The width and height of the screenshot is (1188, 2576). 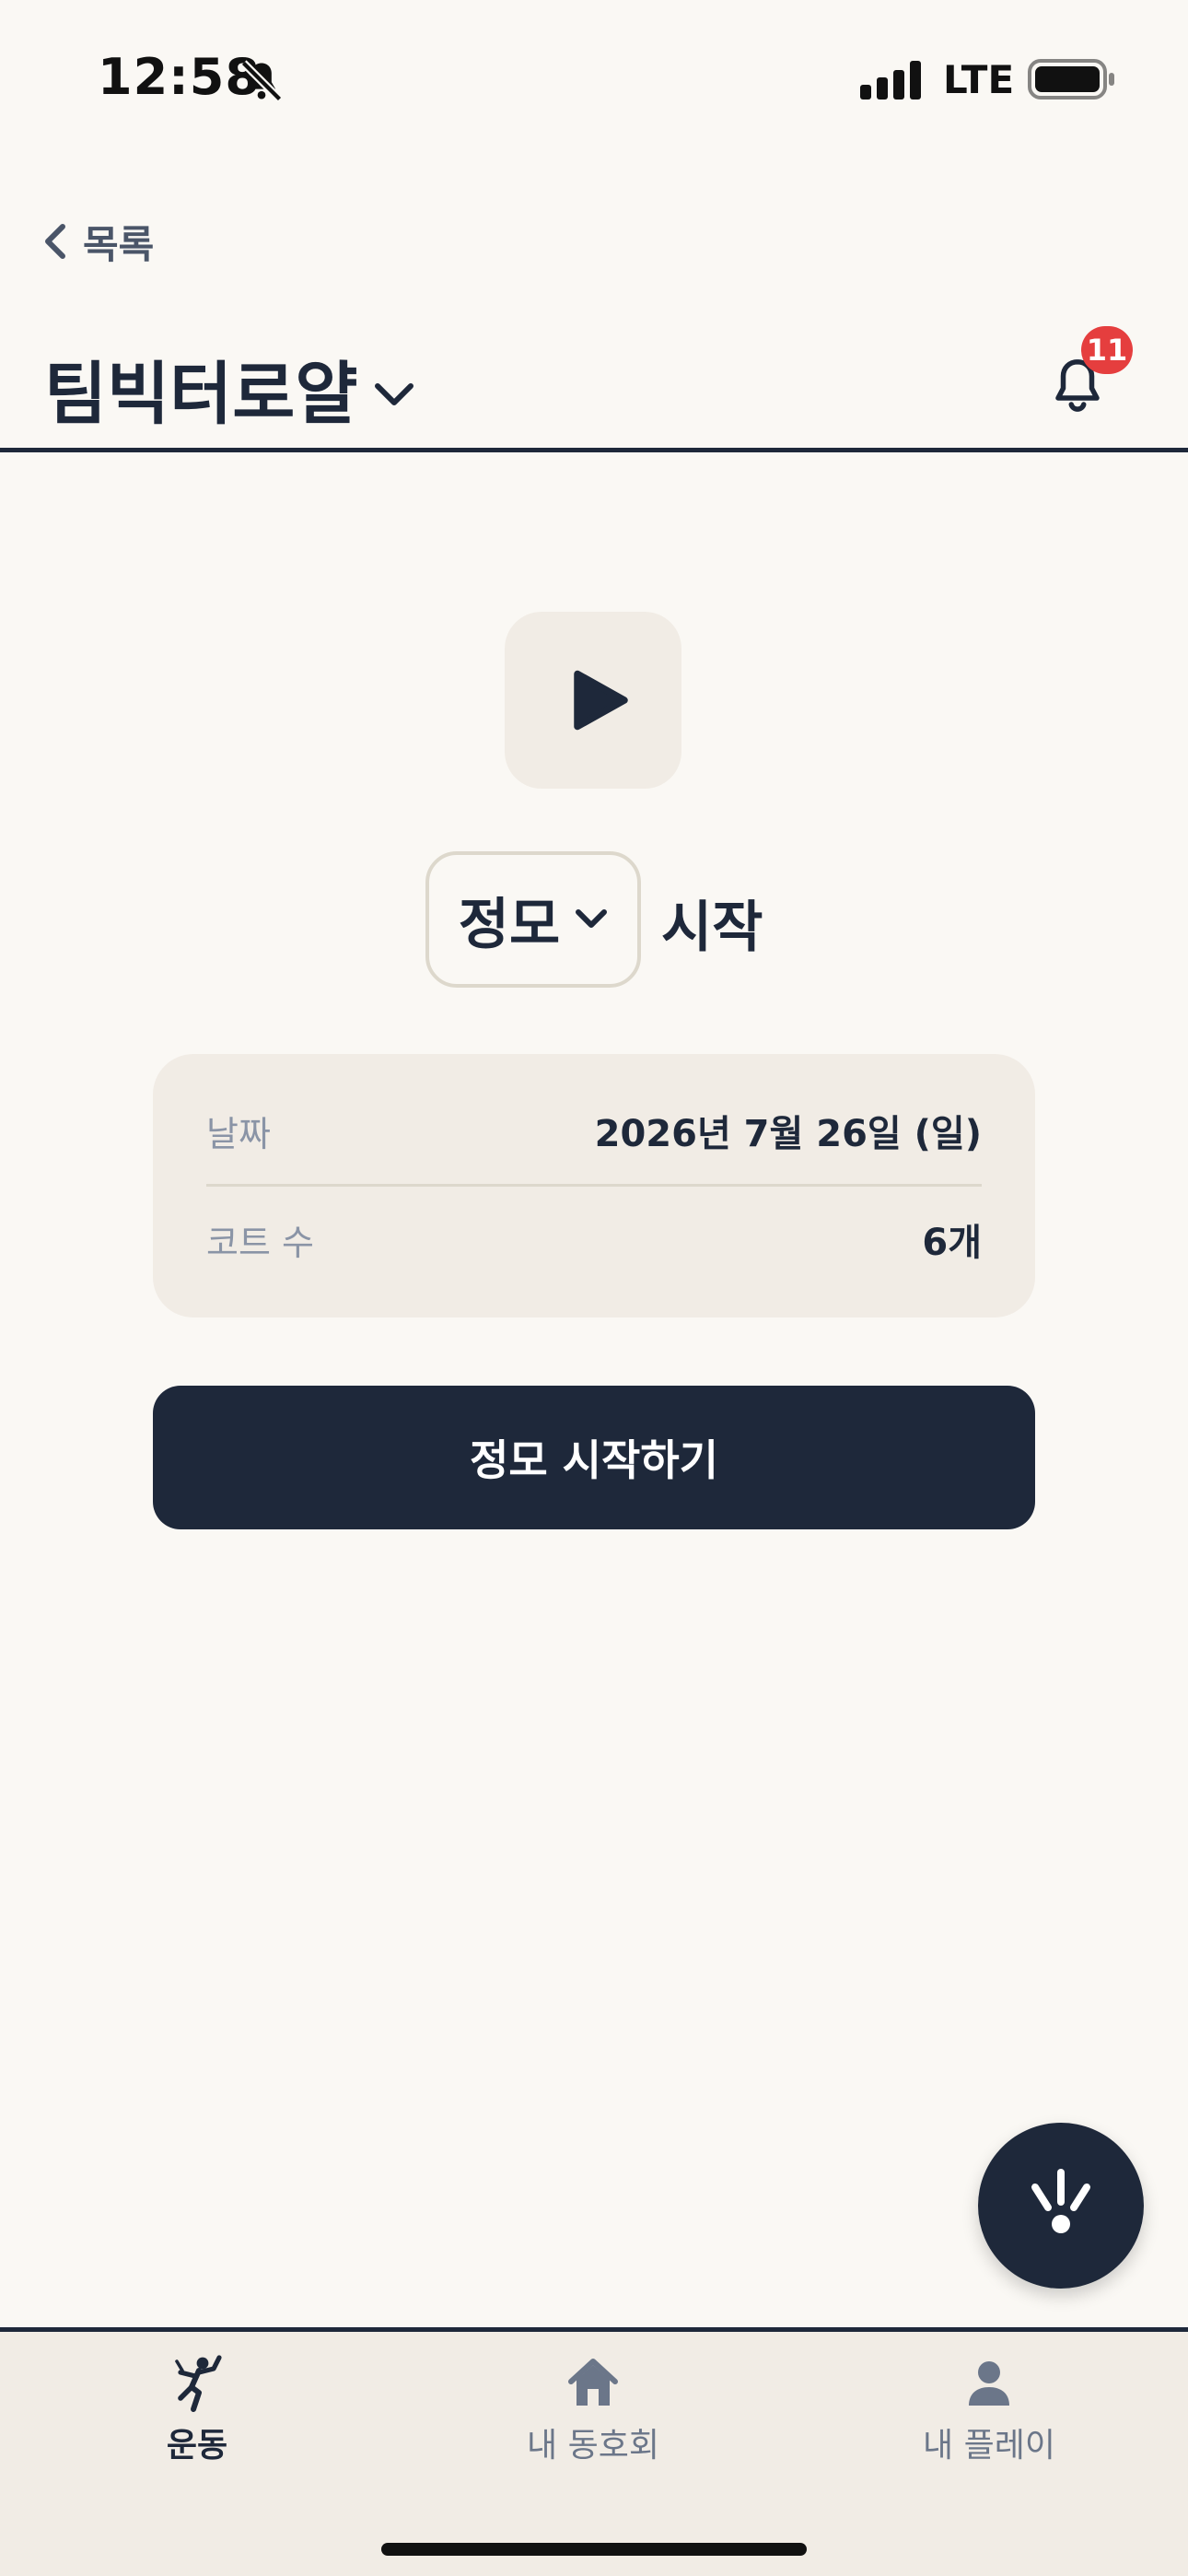 I want to click on signal-bars-icon, so click(x=890, y=80).